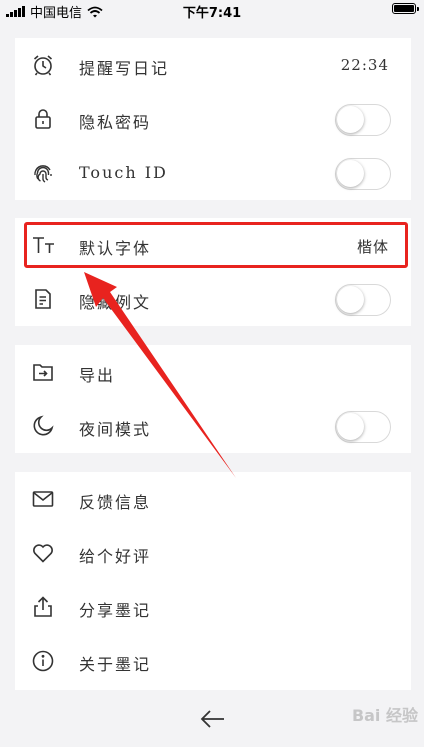 The width and height of the screenshot is (424, 747). What do you see at coordinates (160, 375) in the screenshot?
I see `annotation-arrow` at bounding box center [160, 375].